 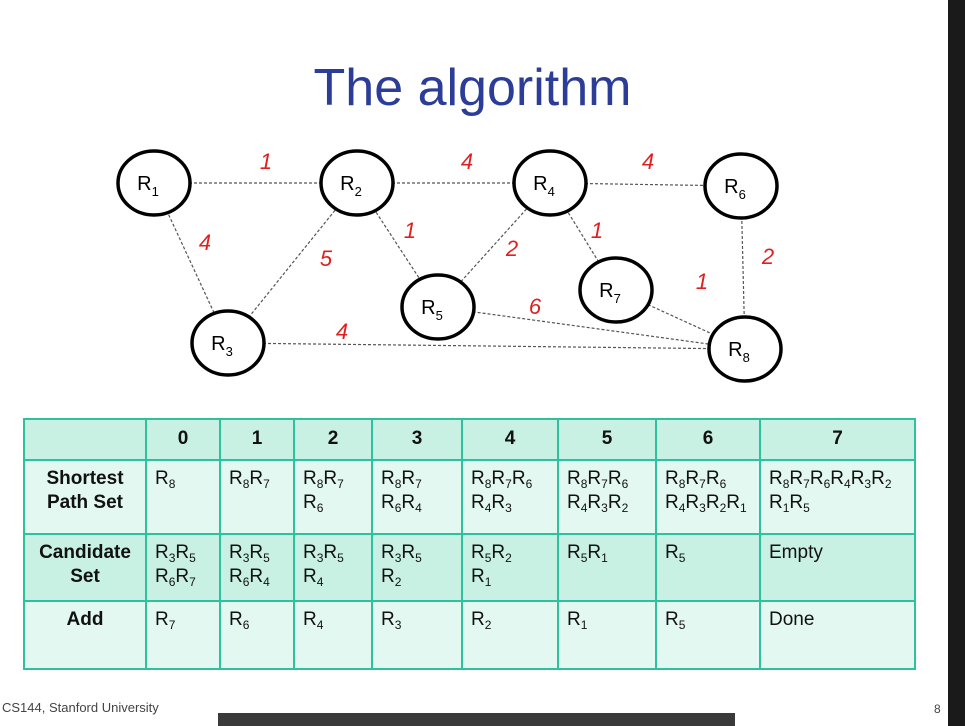 What do you see at coordinates (607, 496) in the screenshot?
I see `table-cell: R8R7R6 R4R3R2` at bounding box center [607, 496].